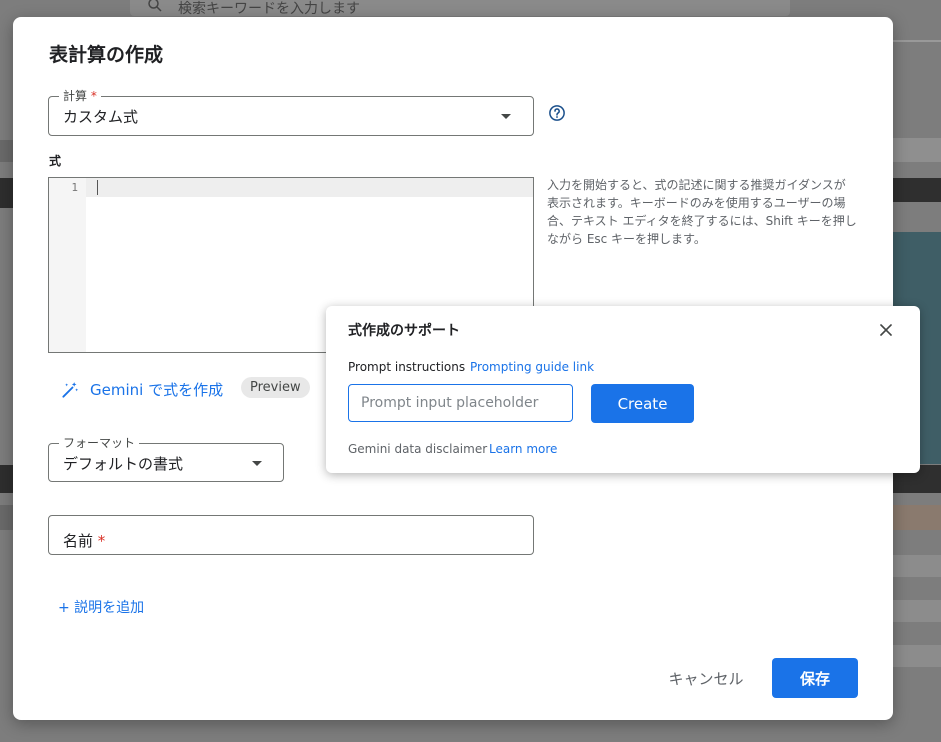 The height and width of the screenshot is (742, 941). I want to click on background-search-placeholder: 検索キーワードを入力します, so click(269, 9).